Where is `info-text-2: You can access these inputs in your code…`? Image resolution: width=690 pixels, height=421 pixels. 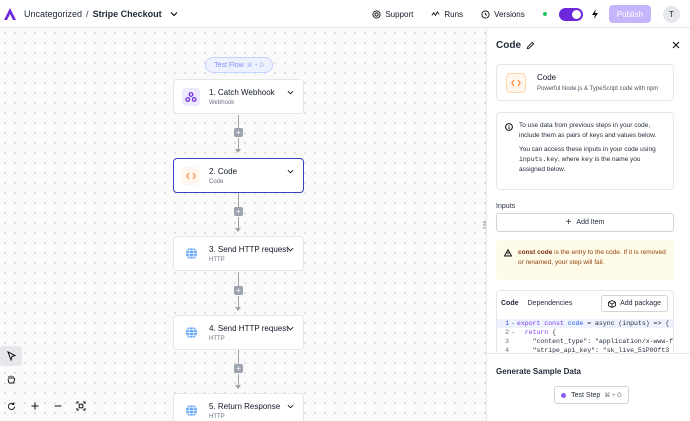 info-text-2: You can access these inputs in your code… is located at coordinates (587, 159).